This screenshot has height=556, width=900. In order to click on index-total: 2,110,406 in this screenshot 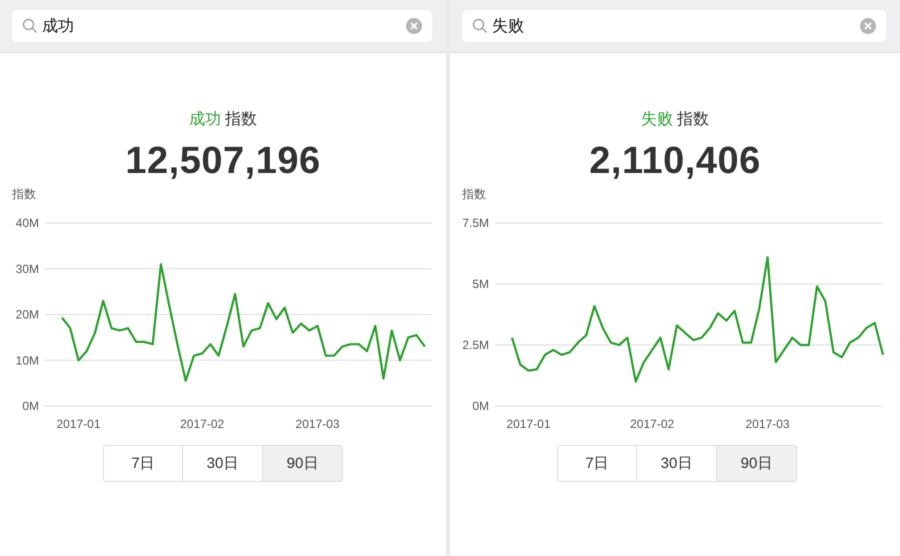, I will do `click(675, 161)`.